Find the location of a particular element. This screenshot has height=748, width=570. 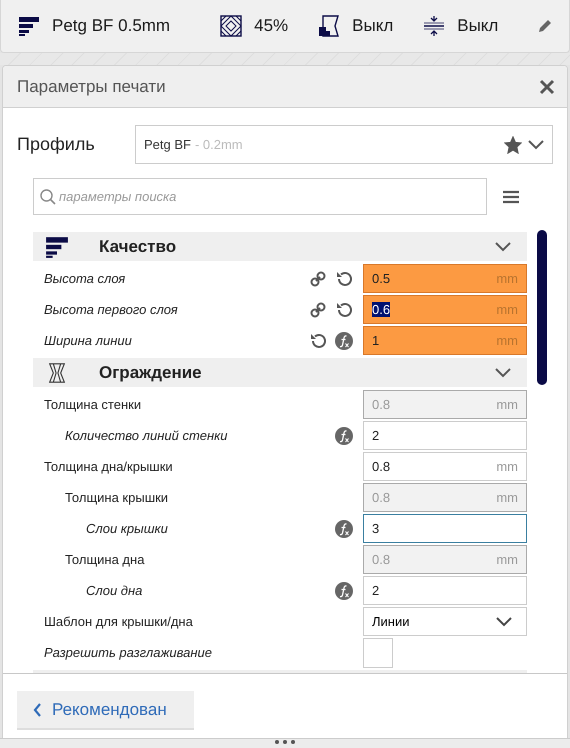

setting-label: Слои дна is located at coordinates (114, 590).